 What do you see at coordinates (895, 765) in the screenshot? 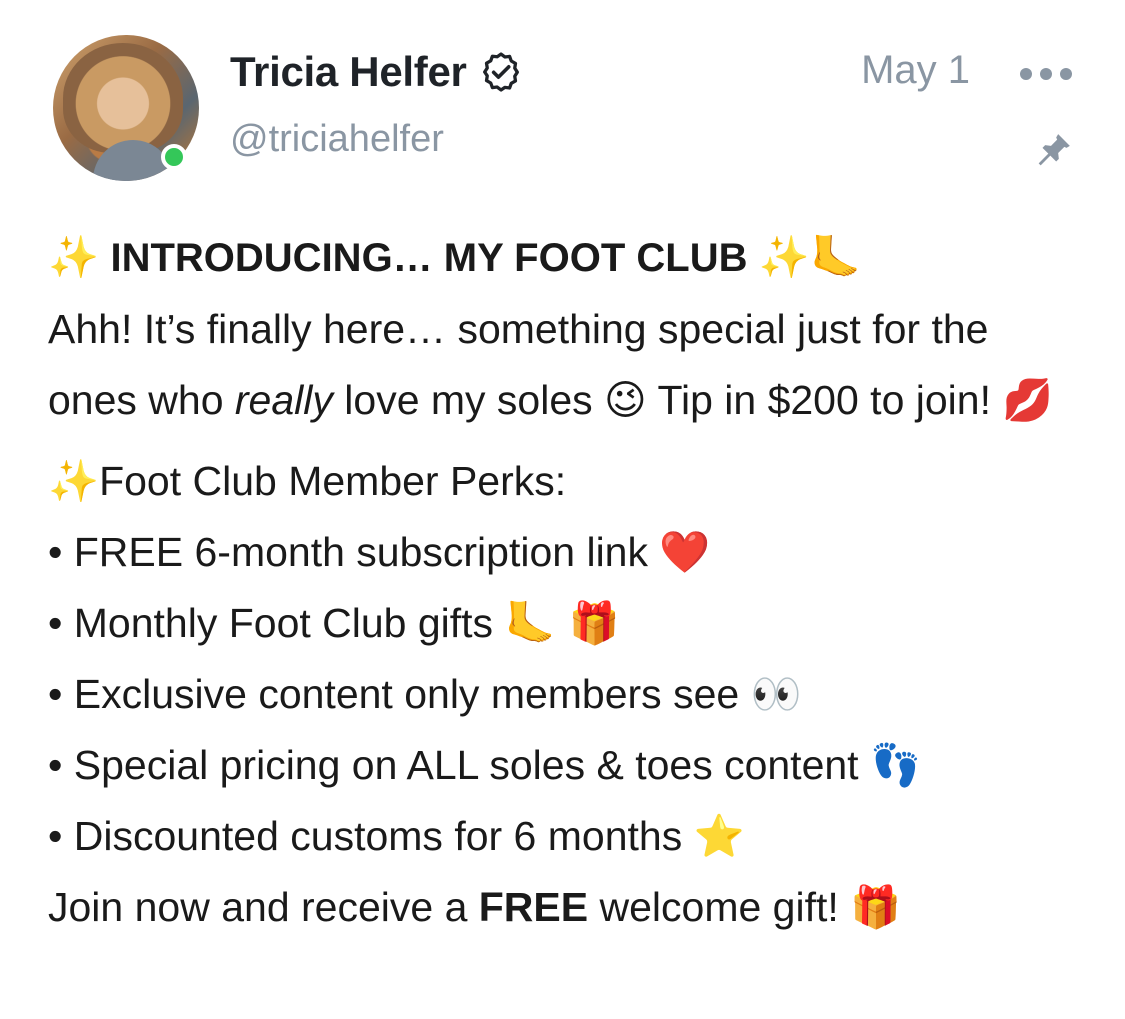
I see `footprints-icon: 👣` at bounding box center [895, 765].